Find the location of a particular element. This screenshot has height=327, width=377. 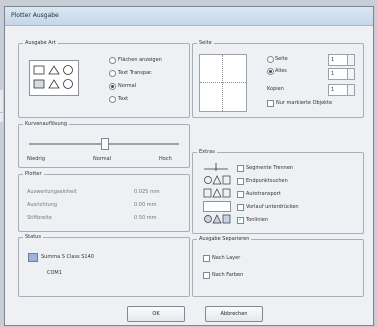

checkbox-endpunkt is located at coordinates (240, 181).